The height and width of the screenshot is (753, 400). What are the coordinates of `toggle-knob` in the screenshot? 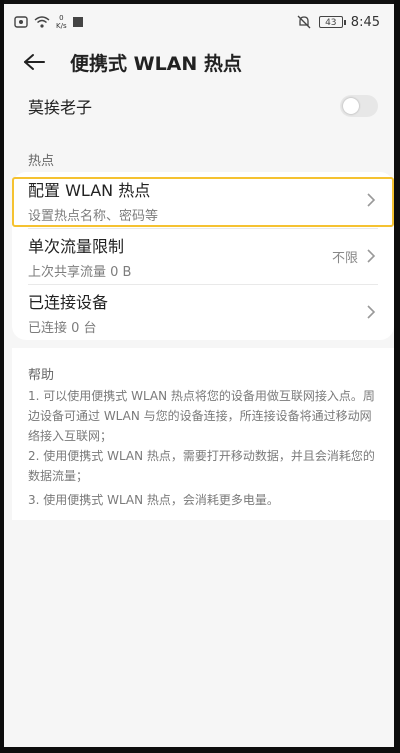 It's located at (351, 106).